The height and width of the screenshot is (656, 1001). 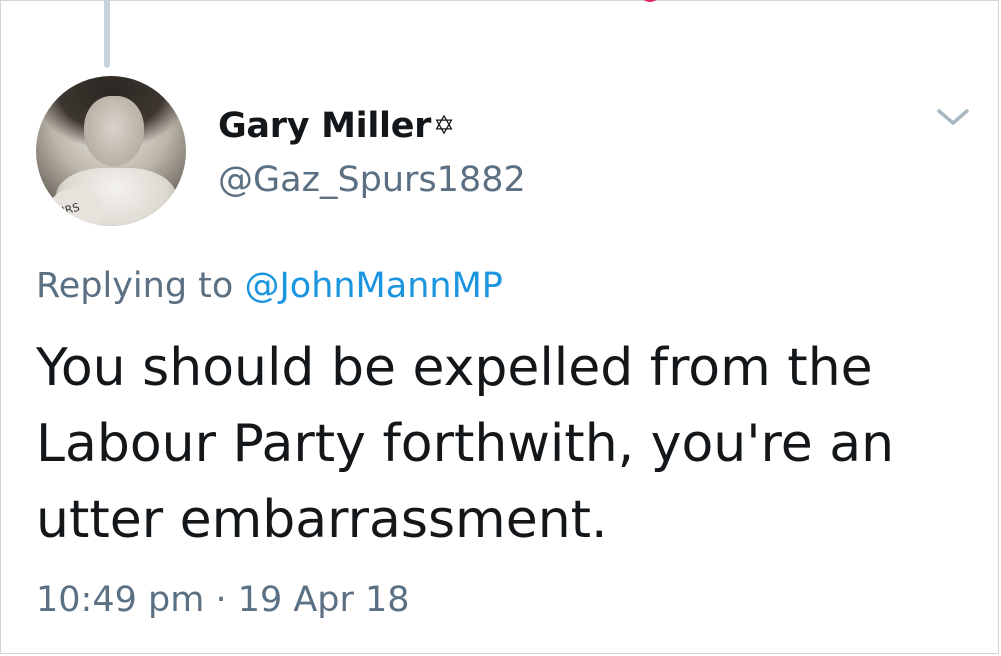 What do you see at coordinates (560, 5) in the screenshot?
I see `previous-tweet-action-bar` at bounding box center [560, 5].